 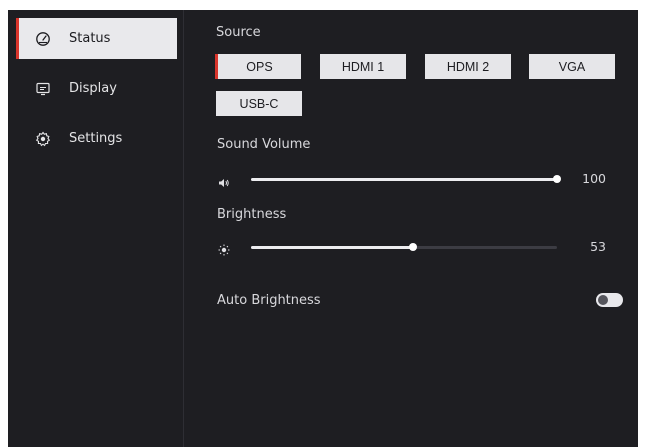 I want to click on sidebar-item-label: Display, so click(x=93, y=88).